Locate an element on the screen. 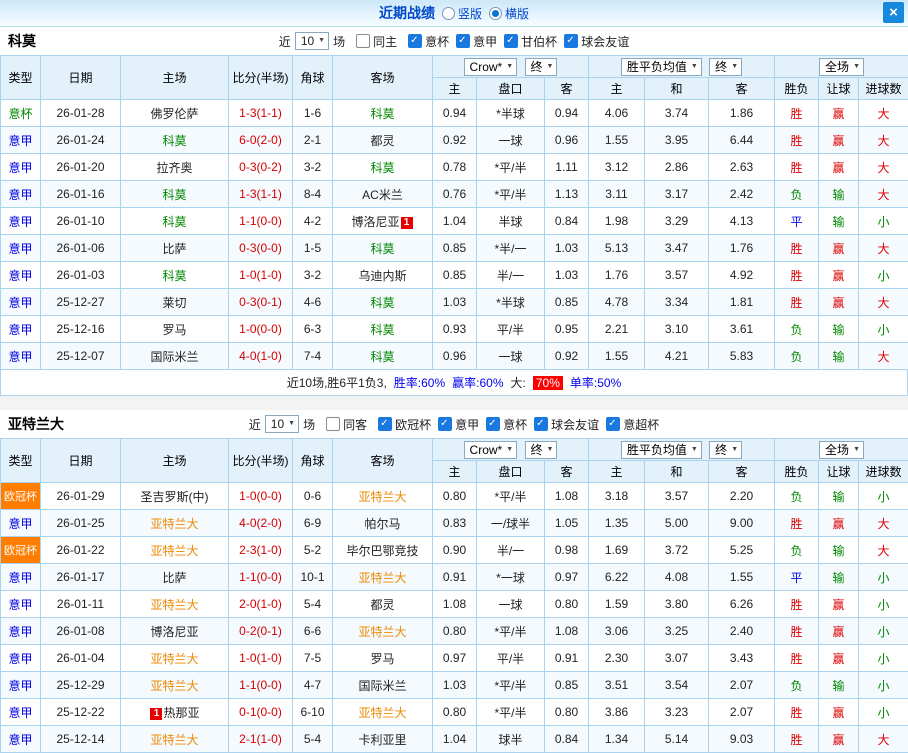  col-away: 客场 is located at coordinates (383, 461).